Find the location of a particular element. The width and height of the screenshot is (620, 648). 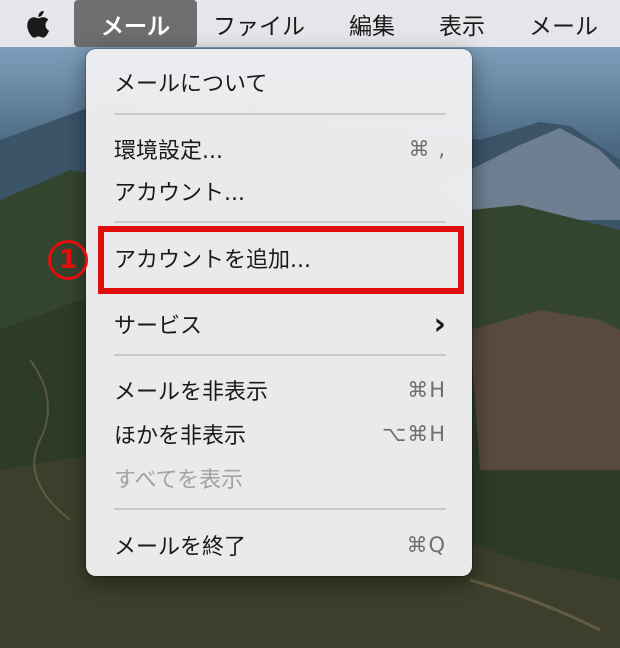

quit-shortcut: ⌘Q is located at coordinates (426, 545).